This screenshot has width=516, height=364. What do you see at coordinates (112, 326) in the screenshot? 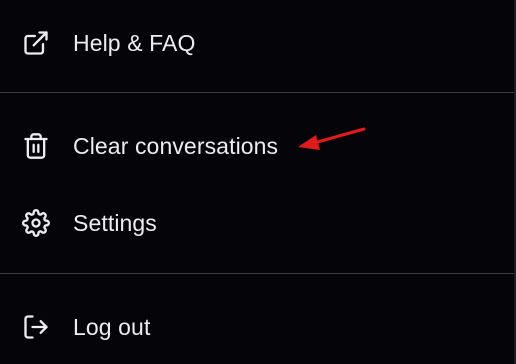
I see `menu-item-label: Log out` at bounding box center [112, 326].